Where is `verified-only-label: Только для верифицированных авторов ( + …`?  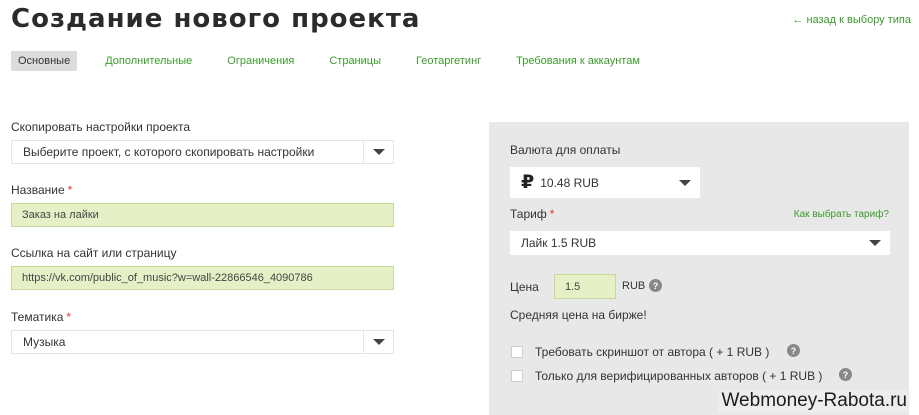
verified-only-label: Только для верифицированных авторов ( + … is located at coordinates (679, 376).